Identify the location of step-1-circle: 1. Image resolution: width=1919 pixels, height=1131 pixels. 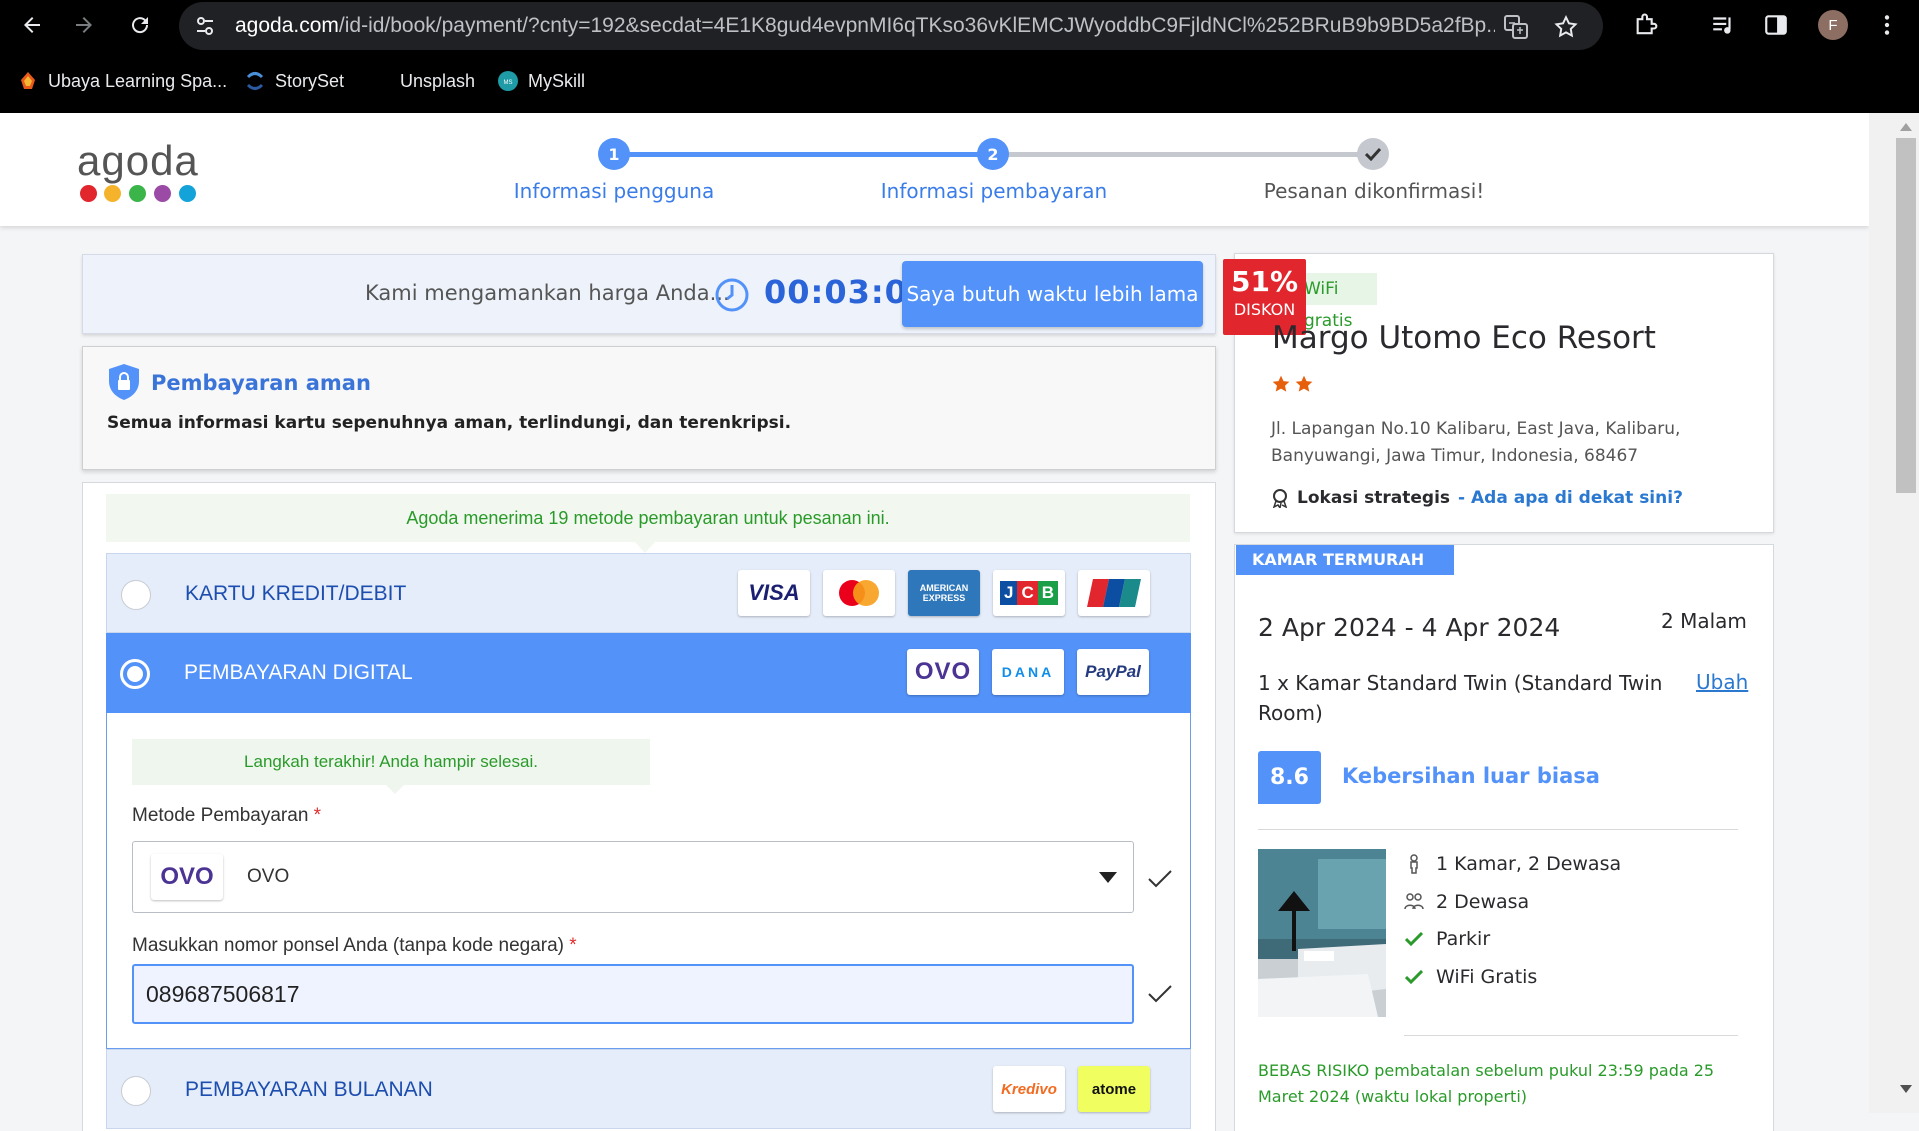
(614, 154).